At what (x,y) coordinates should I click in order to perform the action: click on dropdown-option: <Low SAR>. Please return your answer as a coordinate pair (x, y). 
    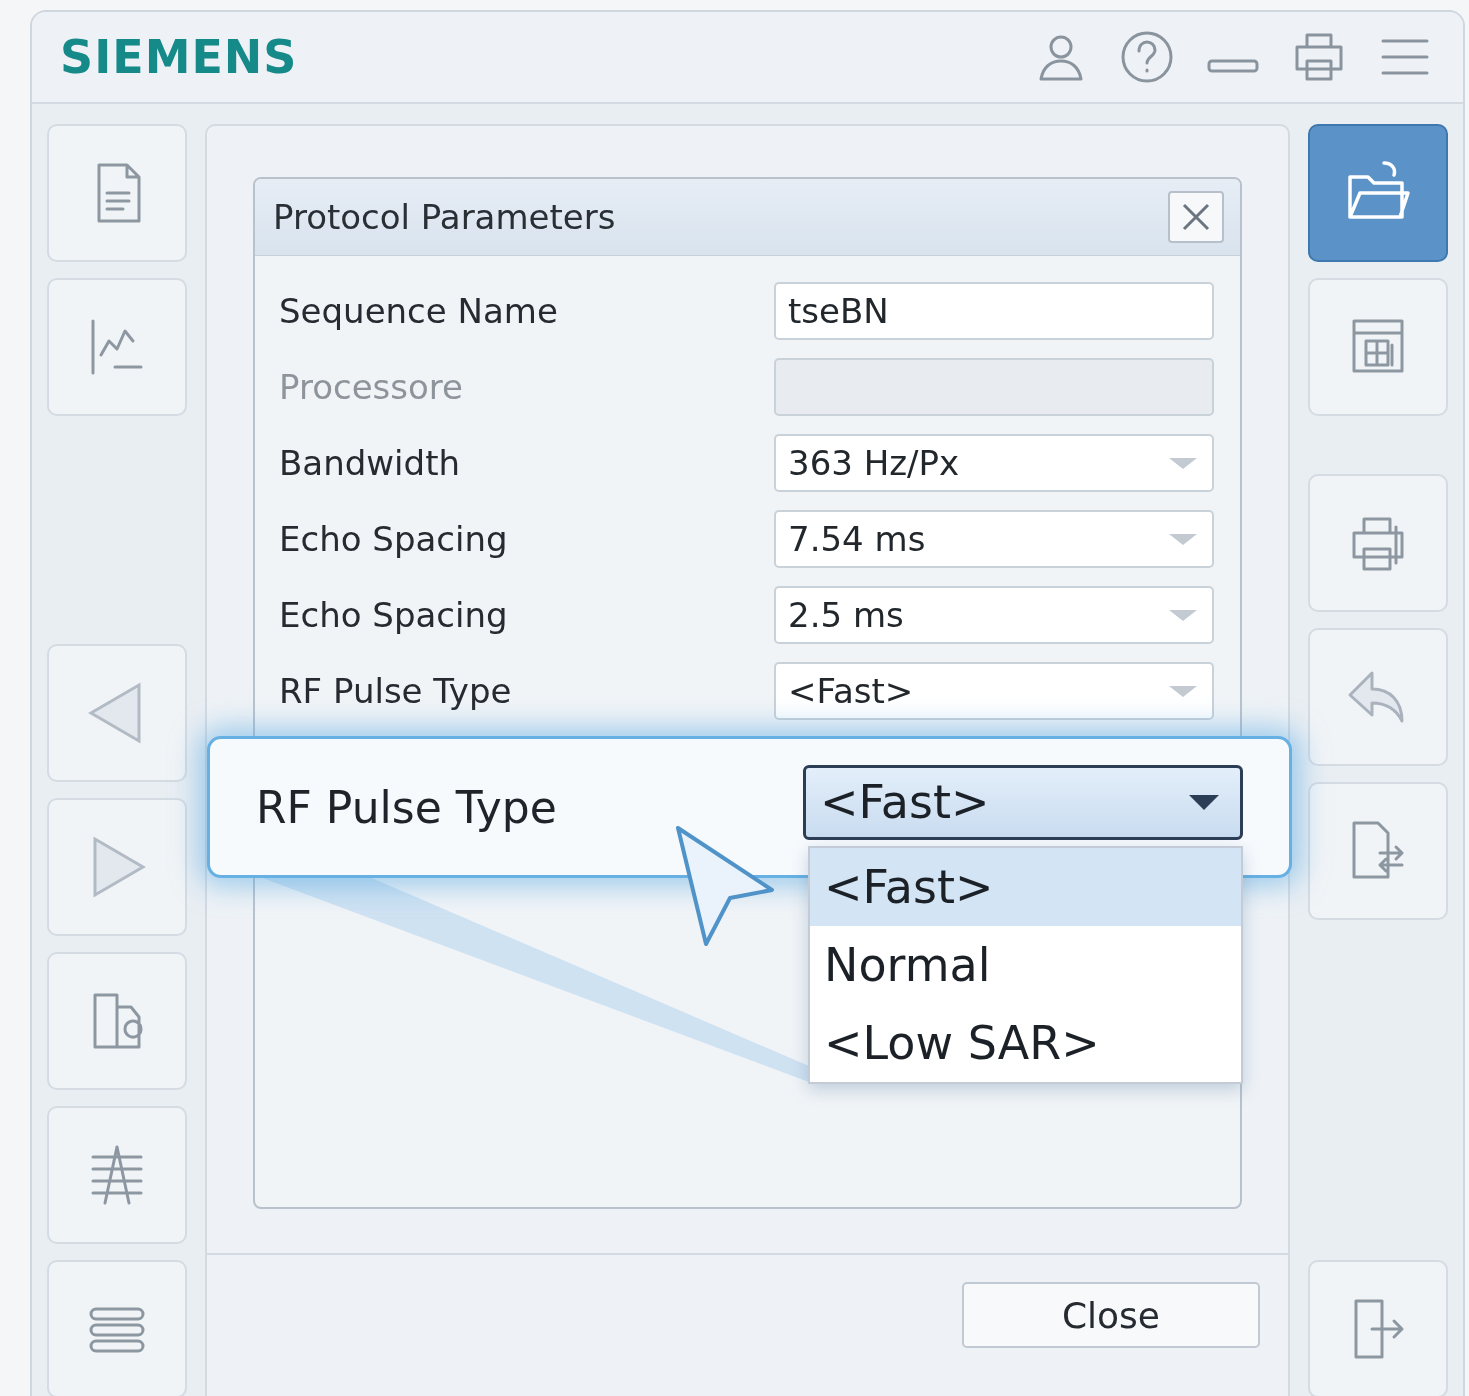
    Looking at the image, I should click on (1025, 1043).